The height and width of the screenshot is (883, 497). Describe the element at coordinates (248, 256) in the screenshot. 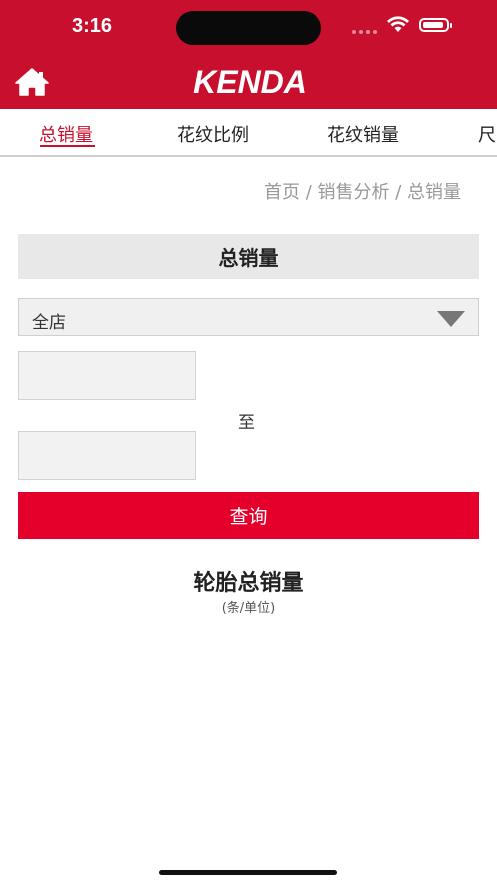

I see `section-title: 总销量` at that location.